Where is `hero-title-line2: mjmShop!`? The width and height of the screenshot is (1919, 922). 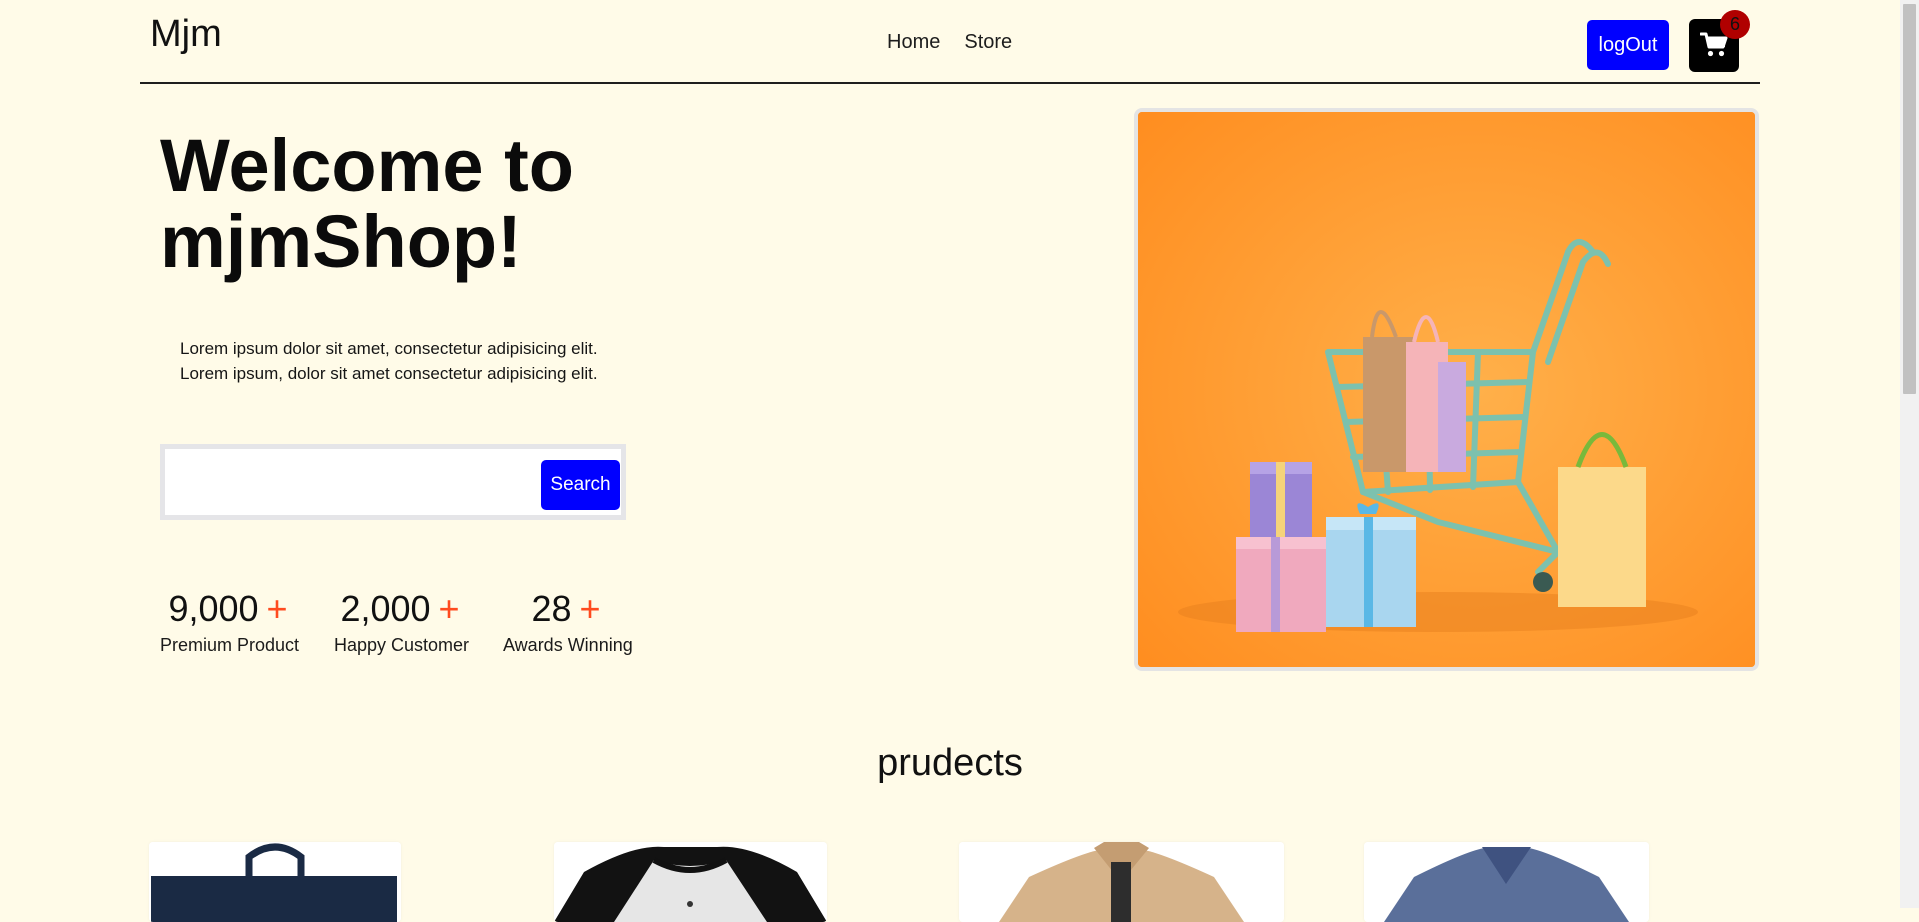 hero-title-line2: mjmShop! is located at coordinates (341, 241).